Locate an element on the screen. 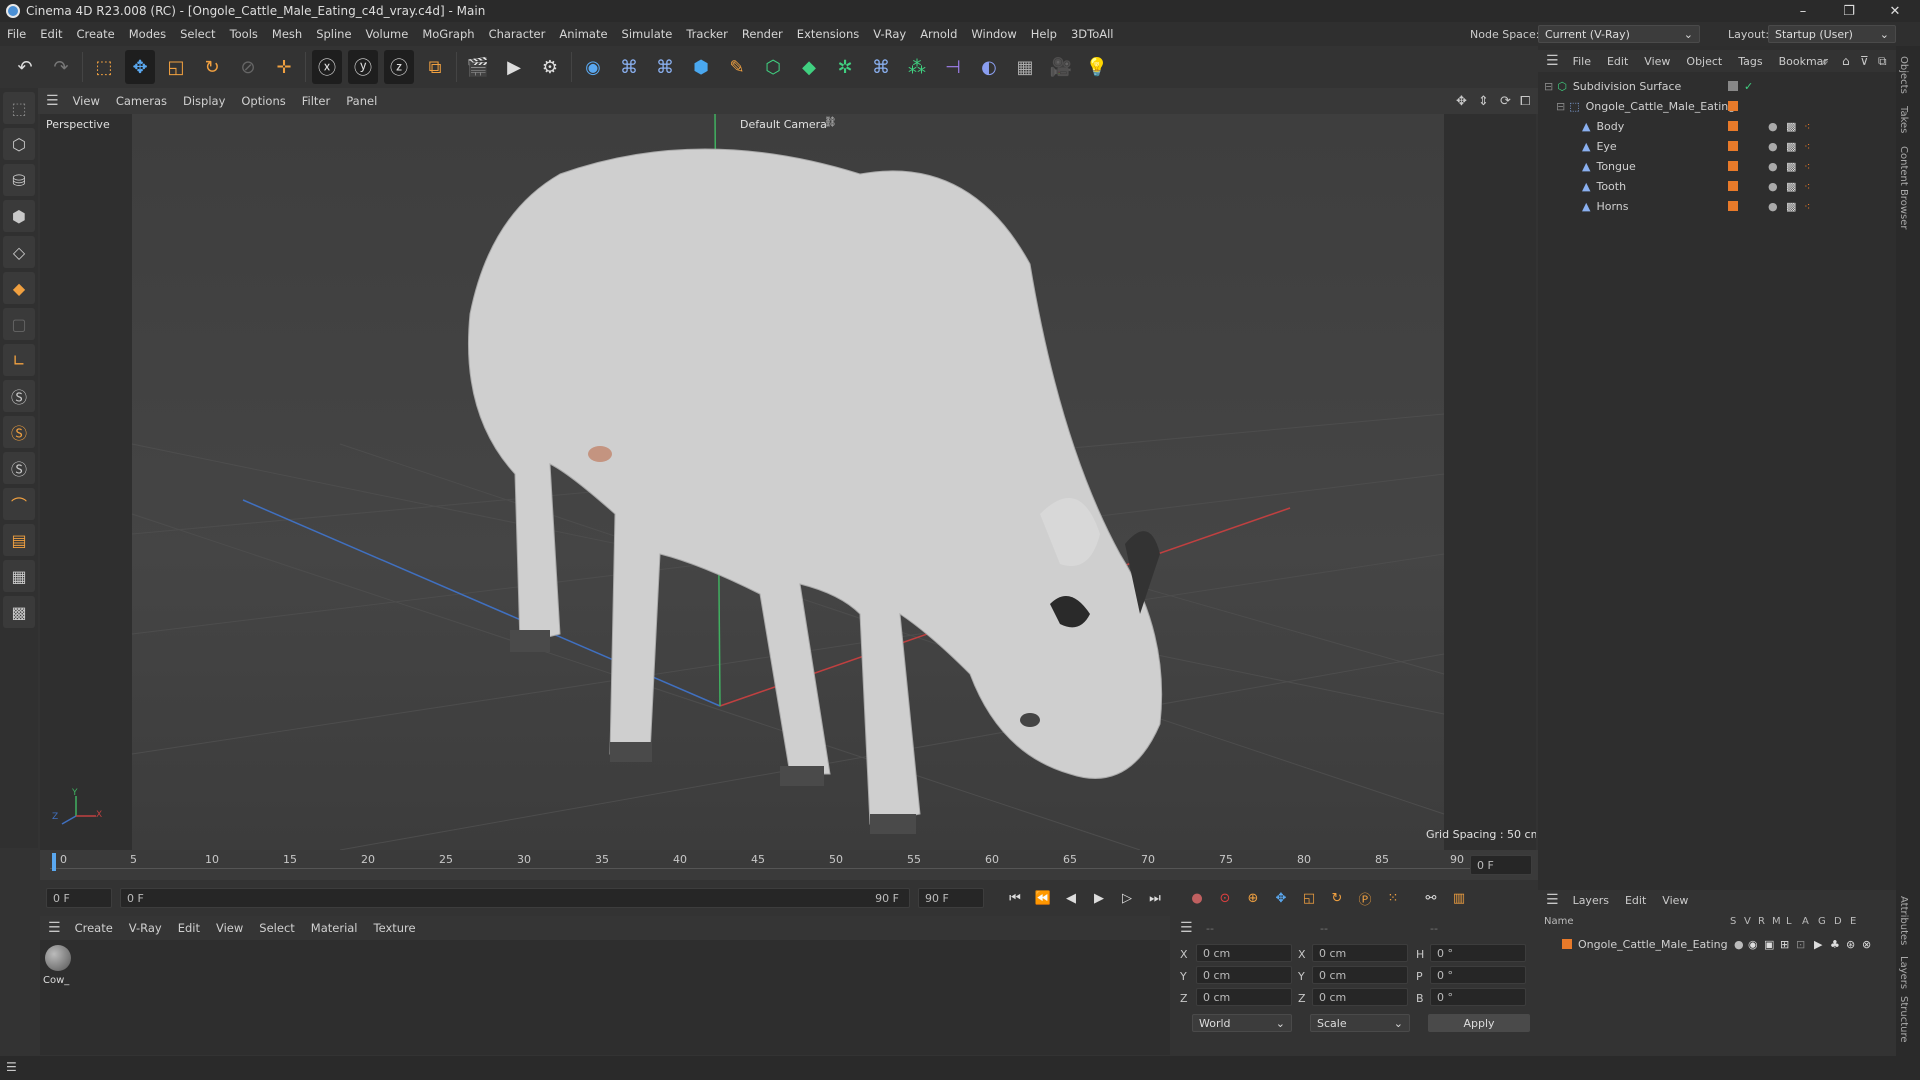 The image size is (1920, 1080). menu-simulate: Simulate is located at coordinates (647, 34).